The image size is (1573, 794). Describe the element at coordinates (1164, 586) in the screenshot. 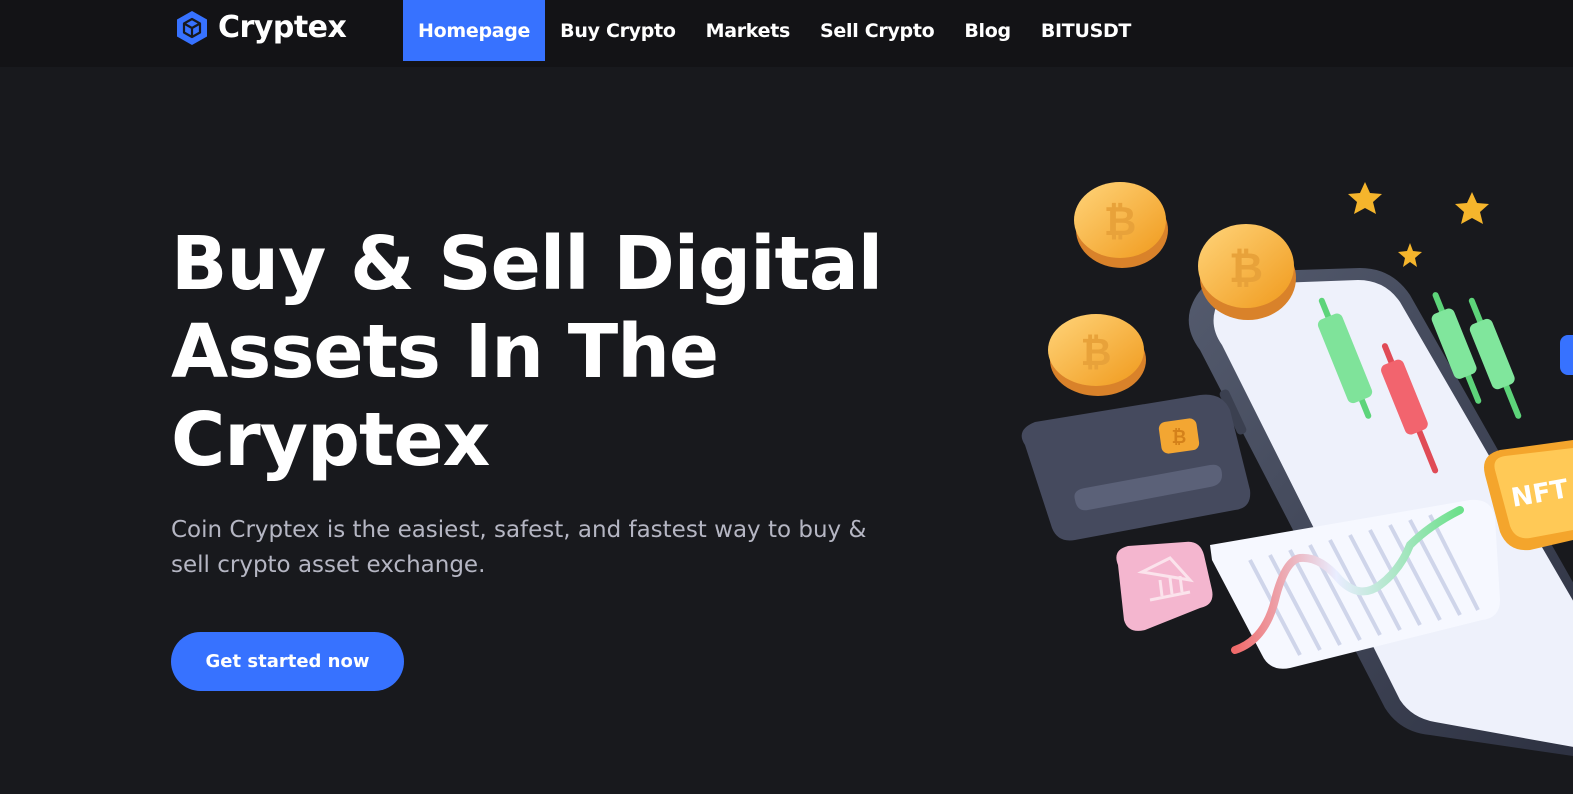

I see `bank-icon` at that location.